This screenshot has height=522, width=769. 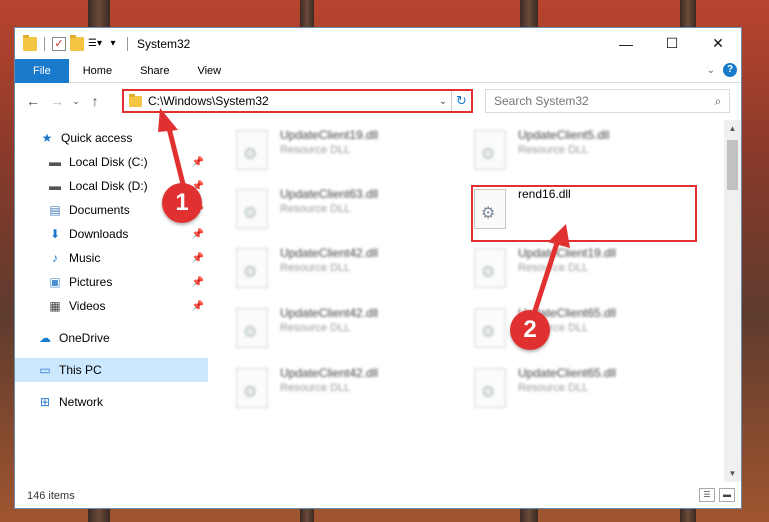 What do you see at coordinates (559, 236) in the screenshot?
I see `arrow-2-head` at bounding box center [559, 236].